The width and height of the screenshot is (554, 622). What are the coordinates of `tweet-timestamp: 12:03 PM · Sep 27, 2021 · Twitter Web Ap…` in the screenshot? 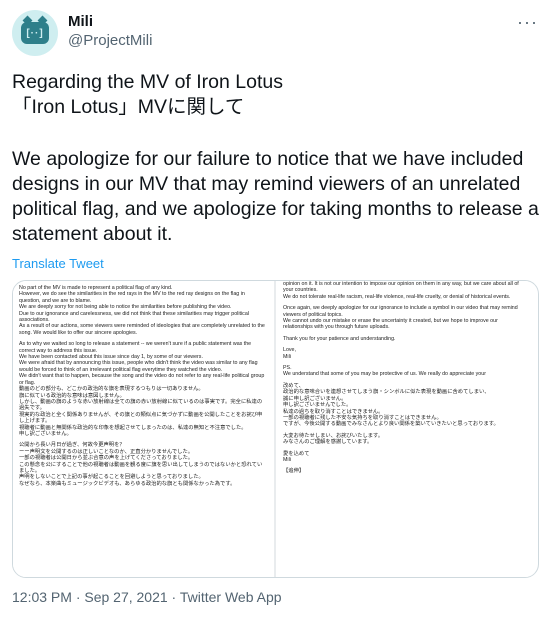 It's located at (147, 597).